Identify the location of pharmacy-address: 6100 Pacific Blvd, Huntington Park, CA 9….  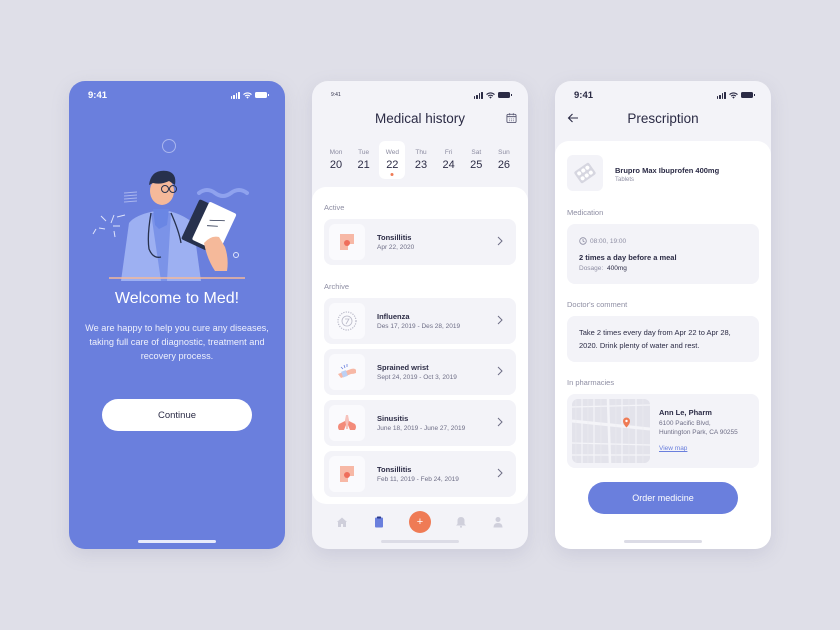
(698, 428).